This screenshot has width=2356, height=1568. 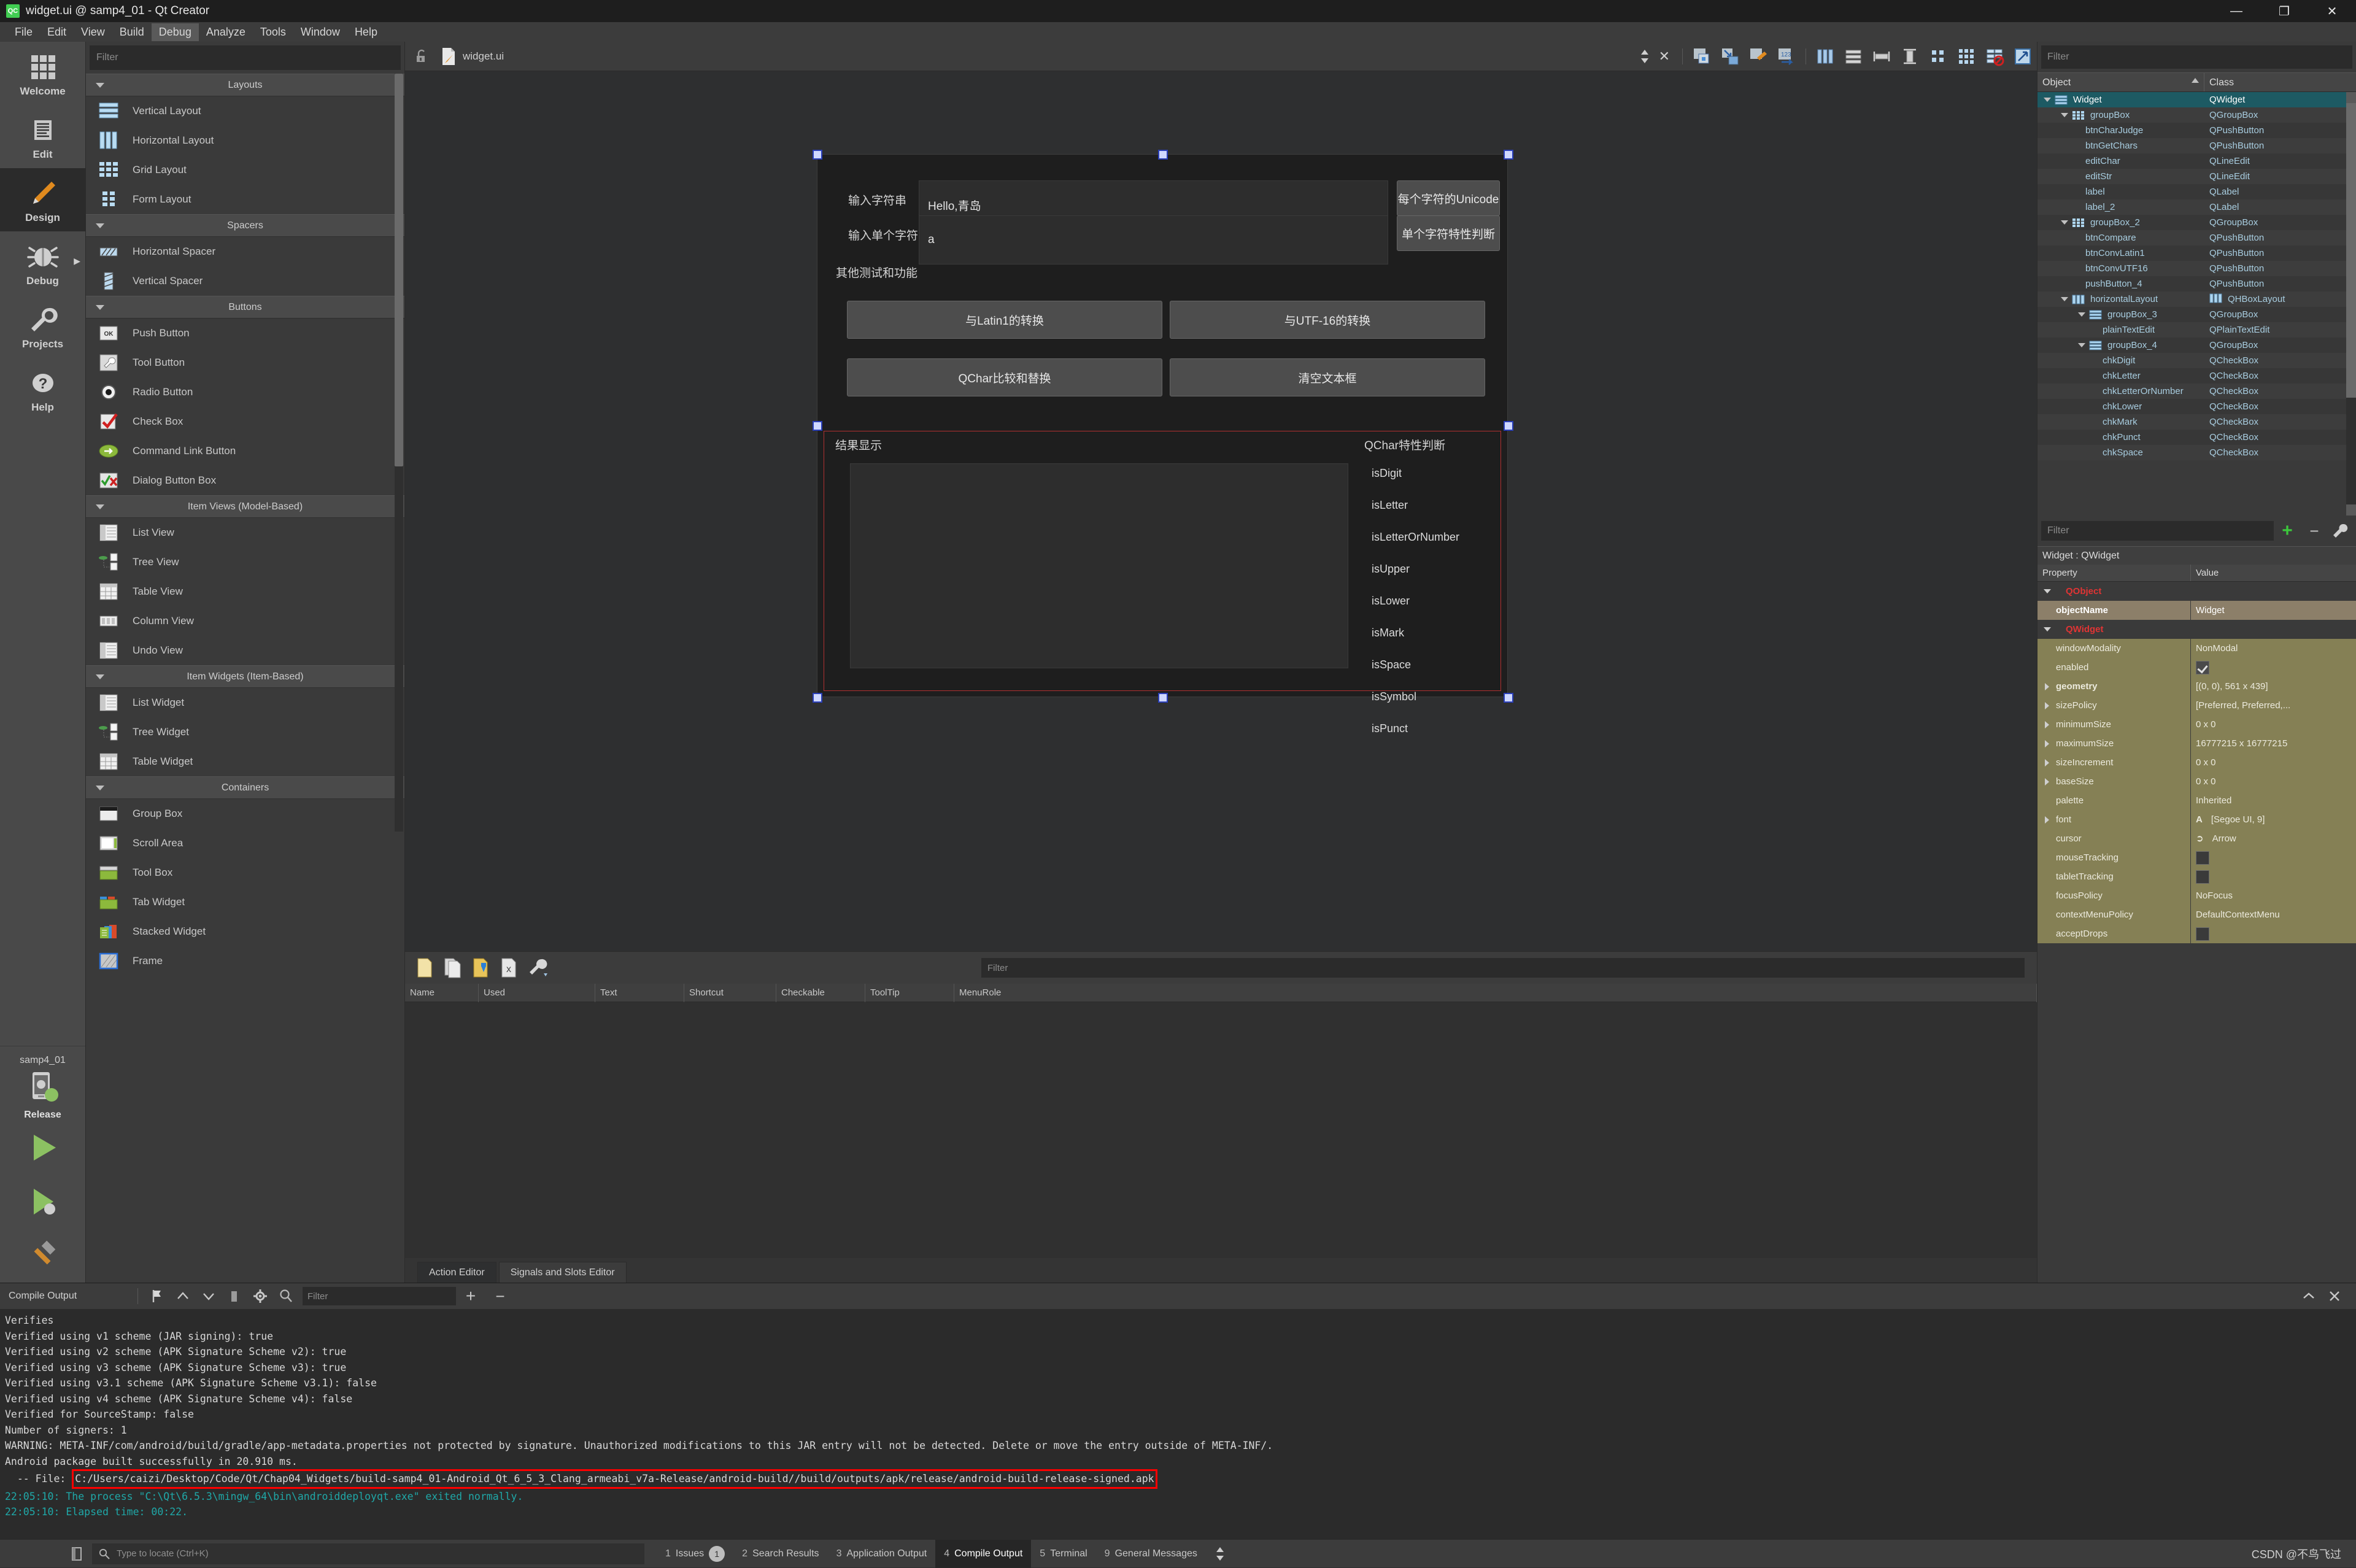 I want to click on col-text: Text, so click(x=639, y=993).